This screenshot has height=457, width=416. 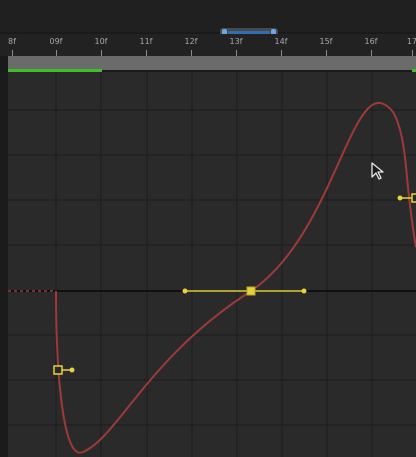 What do you see at coordinates (371, 41) in the screenshot?
I see `frame-label: 16f` at bounding box center [371, 41].